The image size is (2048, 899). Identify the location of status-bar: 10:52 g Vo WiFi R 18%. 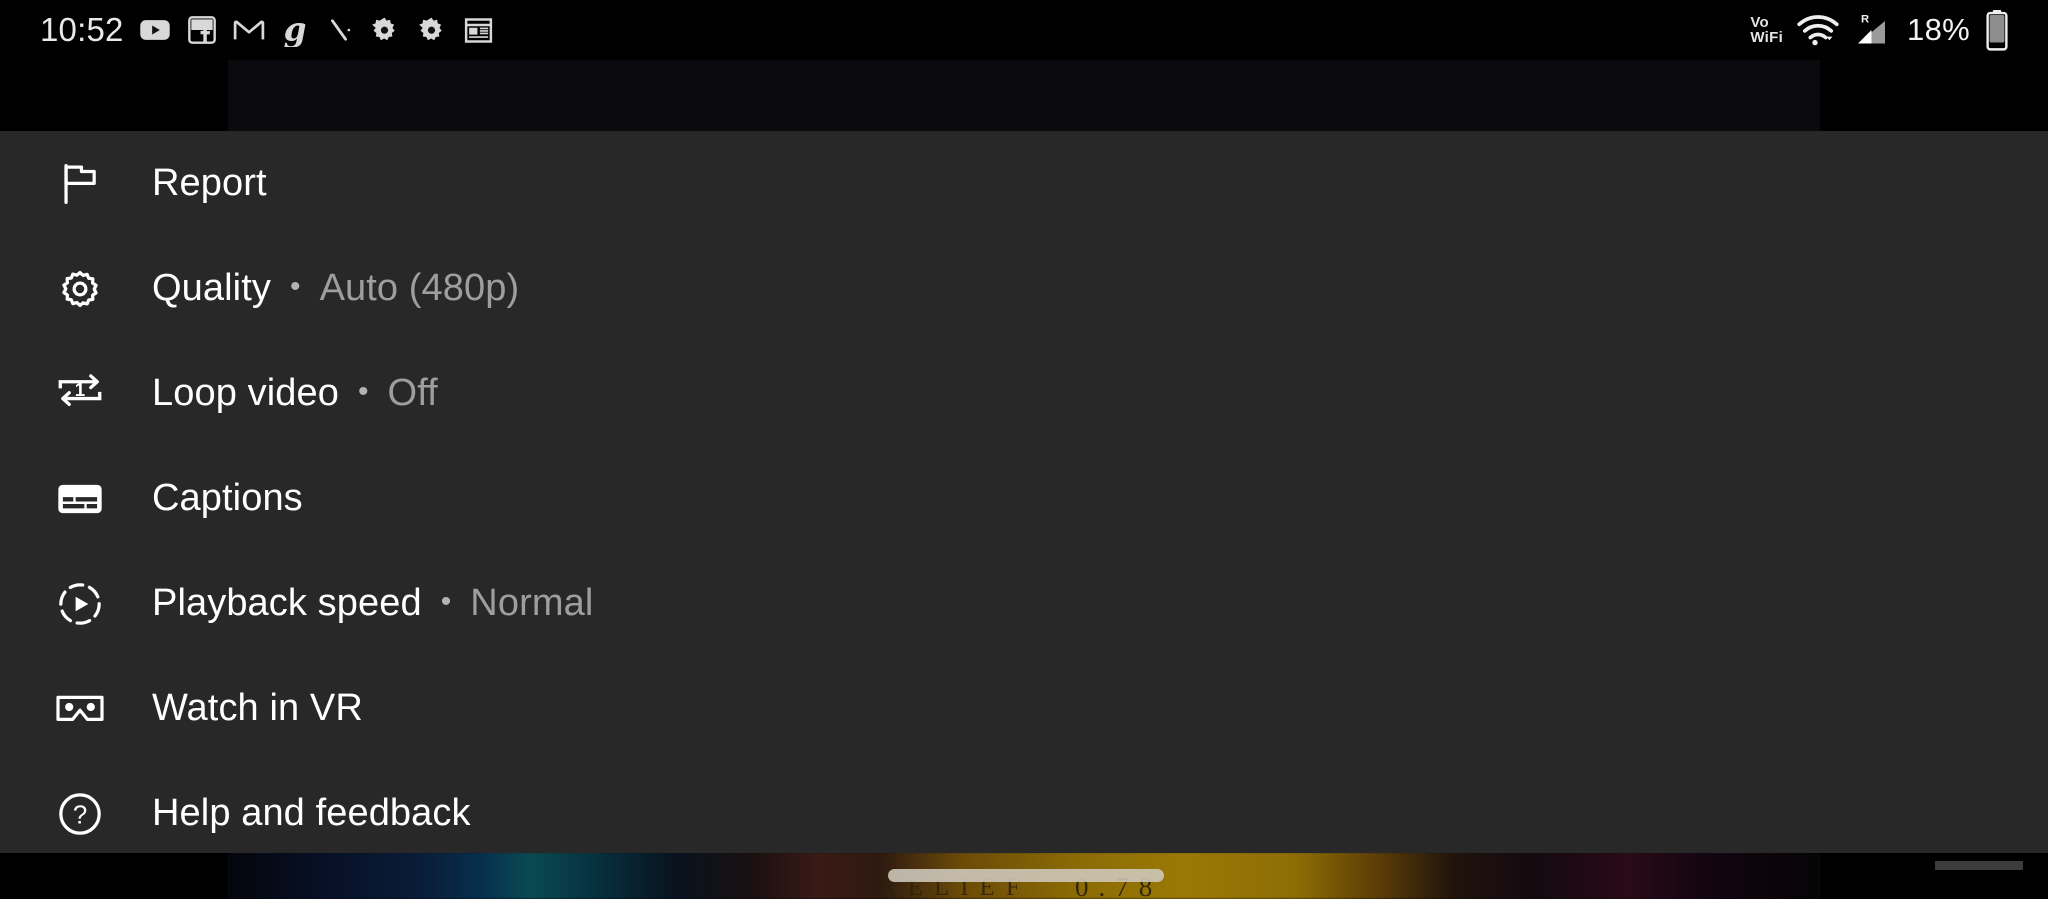
(1024, 30).